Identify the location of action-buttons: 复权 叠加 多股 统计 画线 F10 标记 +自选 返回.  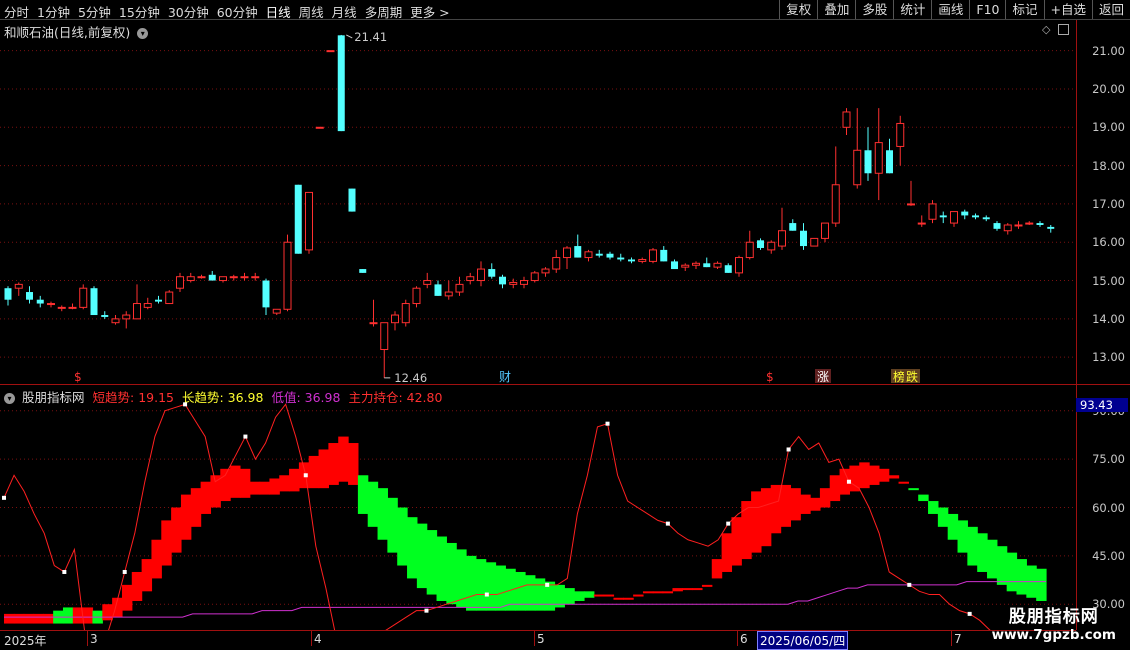
(954, 9).